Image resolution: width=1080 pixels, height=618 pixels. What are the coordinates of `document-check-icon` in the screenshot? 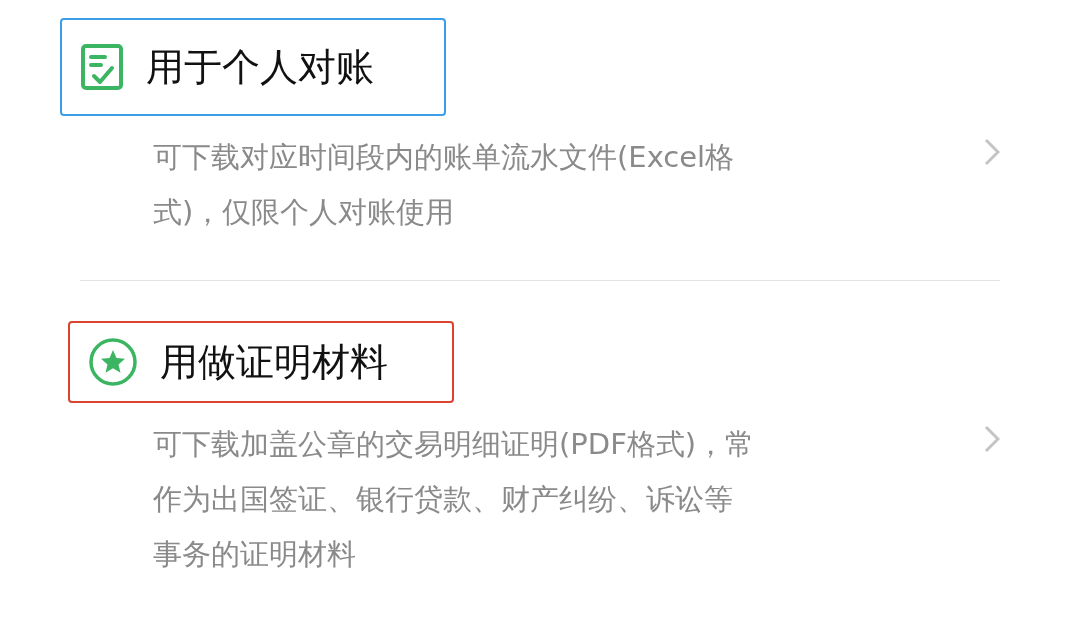 It's located at (102, 67).